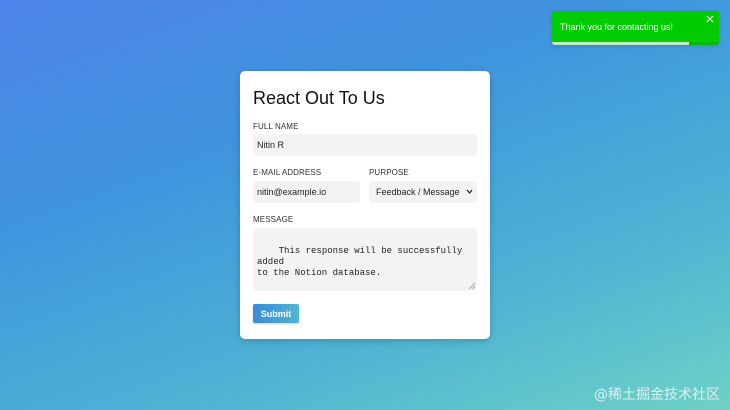 This screenshot has width=730, height=410. I want to click on submit-button: Submit, so click(276, 313).